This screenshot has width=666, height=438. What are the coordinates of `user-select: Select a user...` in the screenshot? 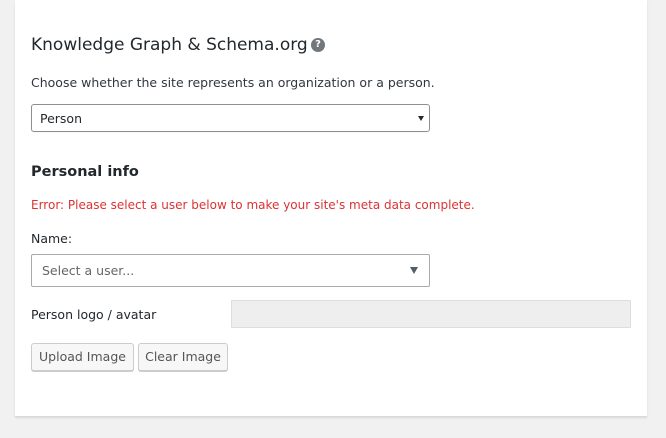 It's located at (230, 270).